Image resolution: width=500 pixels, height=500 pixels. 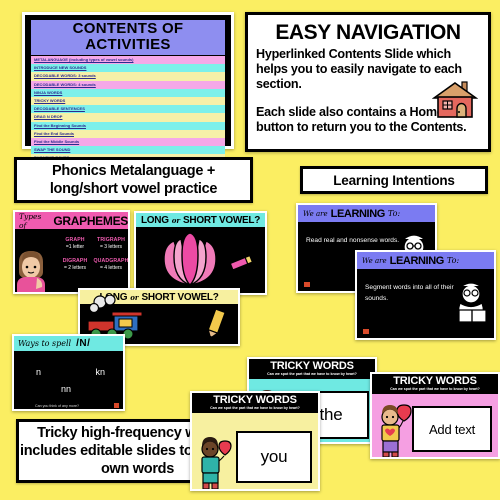 What do you see at coordinates (394, 180) in the screenshot?
I see `caption-learning-intentions: Learning Intentions` at bounding box center [394, 180].